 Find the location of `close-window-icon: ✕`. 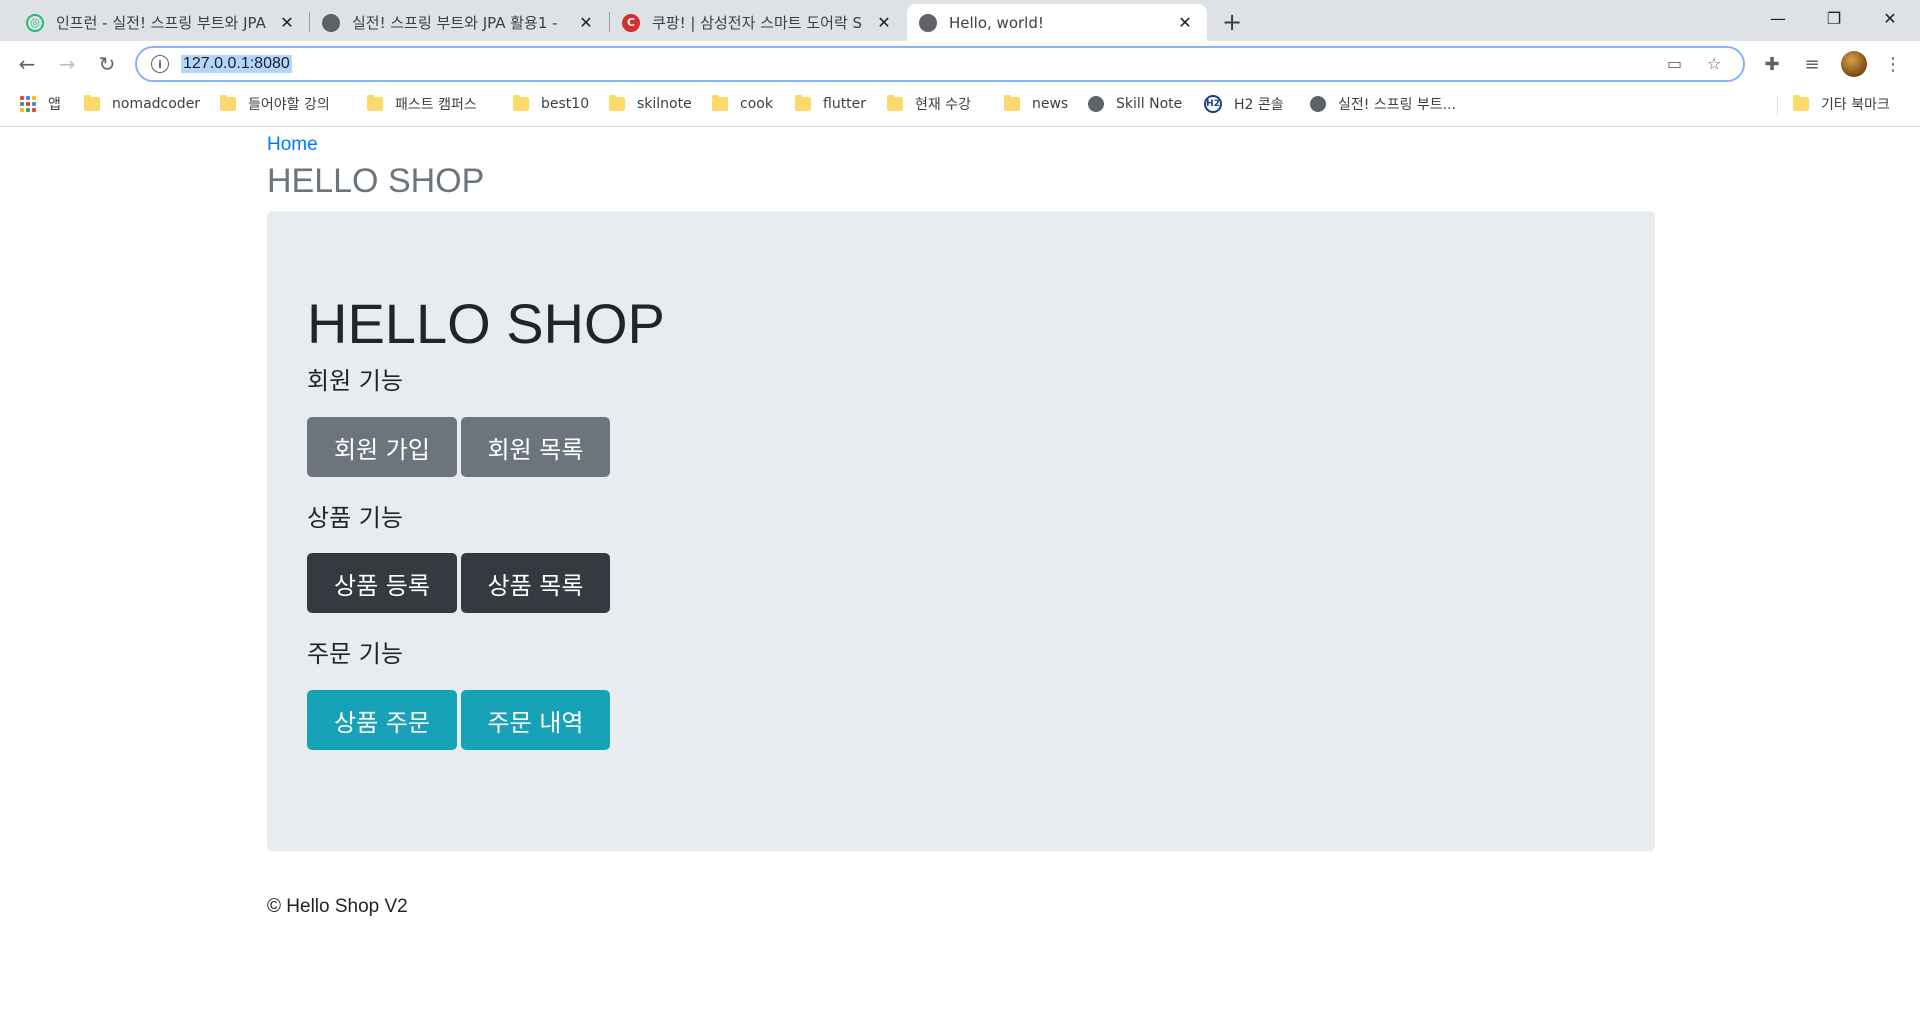

close-window-icon: ✕ is located at coordinates (1890, 18).